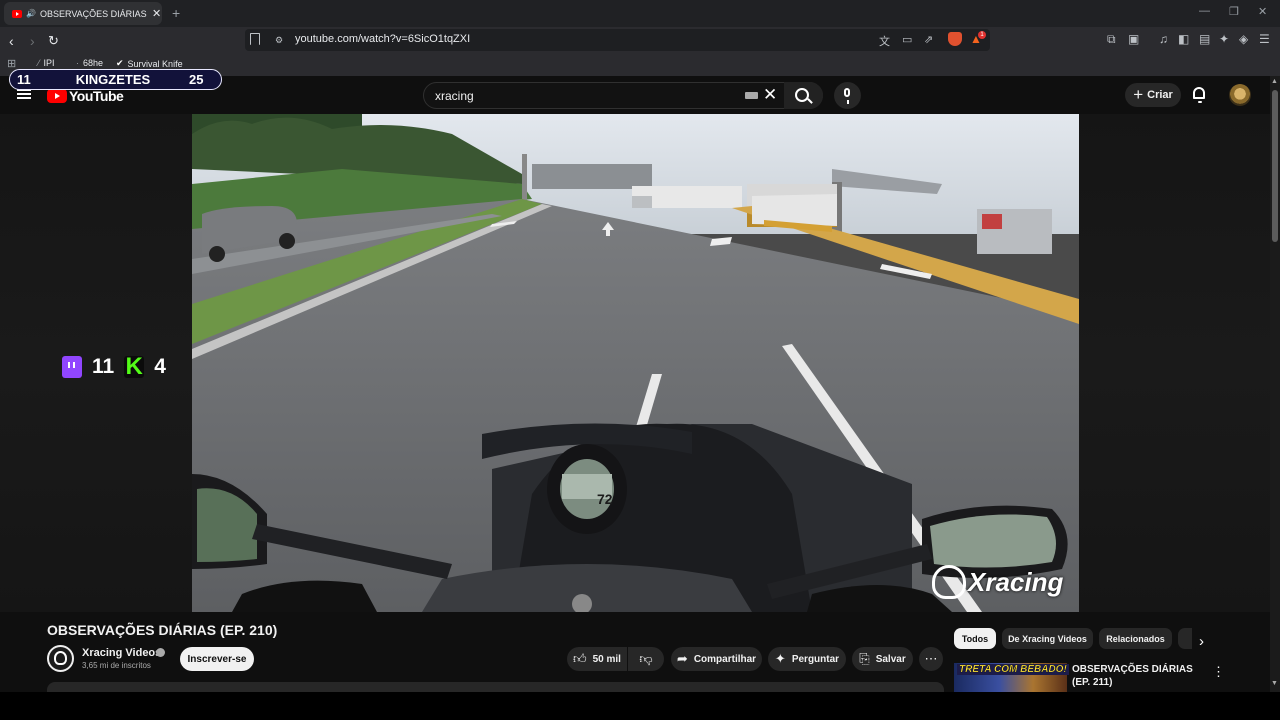  I want to click on save-button: ⎘ Salvar, so click(882, 659).